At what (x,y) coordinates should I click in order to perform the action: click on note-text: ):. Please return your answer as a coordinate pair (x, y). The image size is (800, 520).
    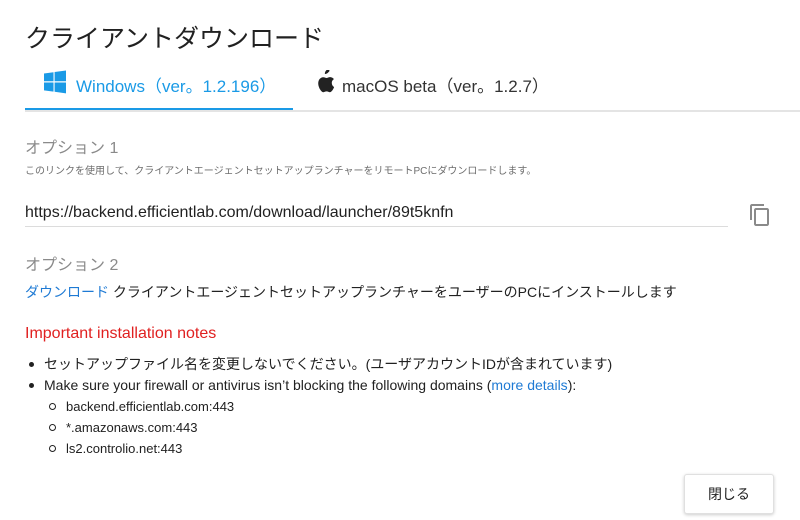
    Looking at the image, I should click on (572, 385).